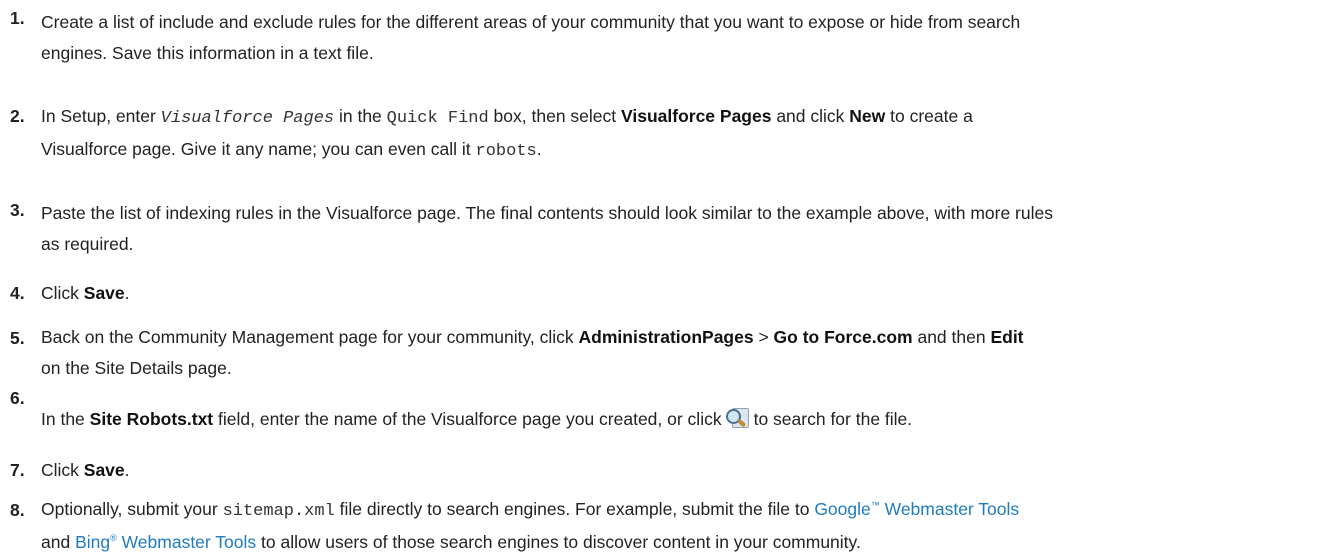 The height and width of the screenshot is (558, 1318). What do you see at coordinates (696, 116) in the screenshot?
I see `bold-label: Visualforce Pages` at bounding box center [696, 116].